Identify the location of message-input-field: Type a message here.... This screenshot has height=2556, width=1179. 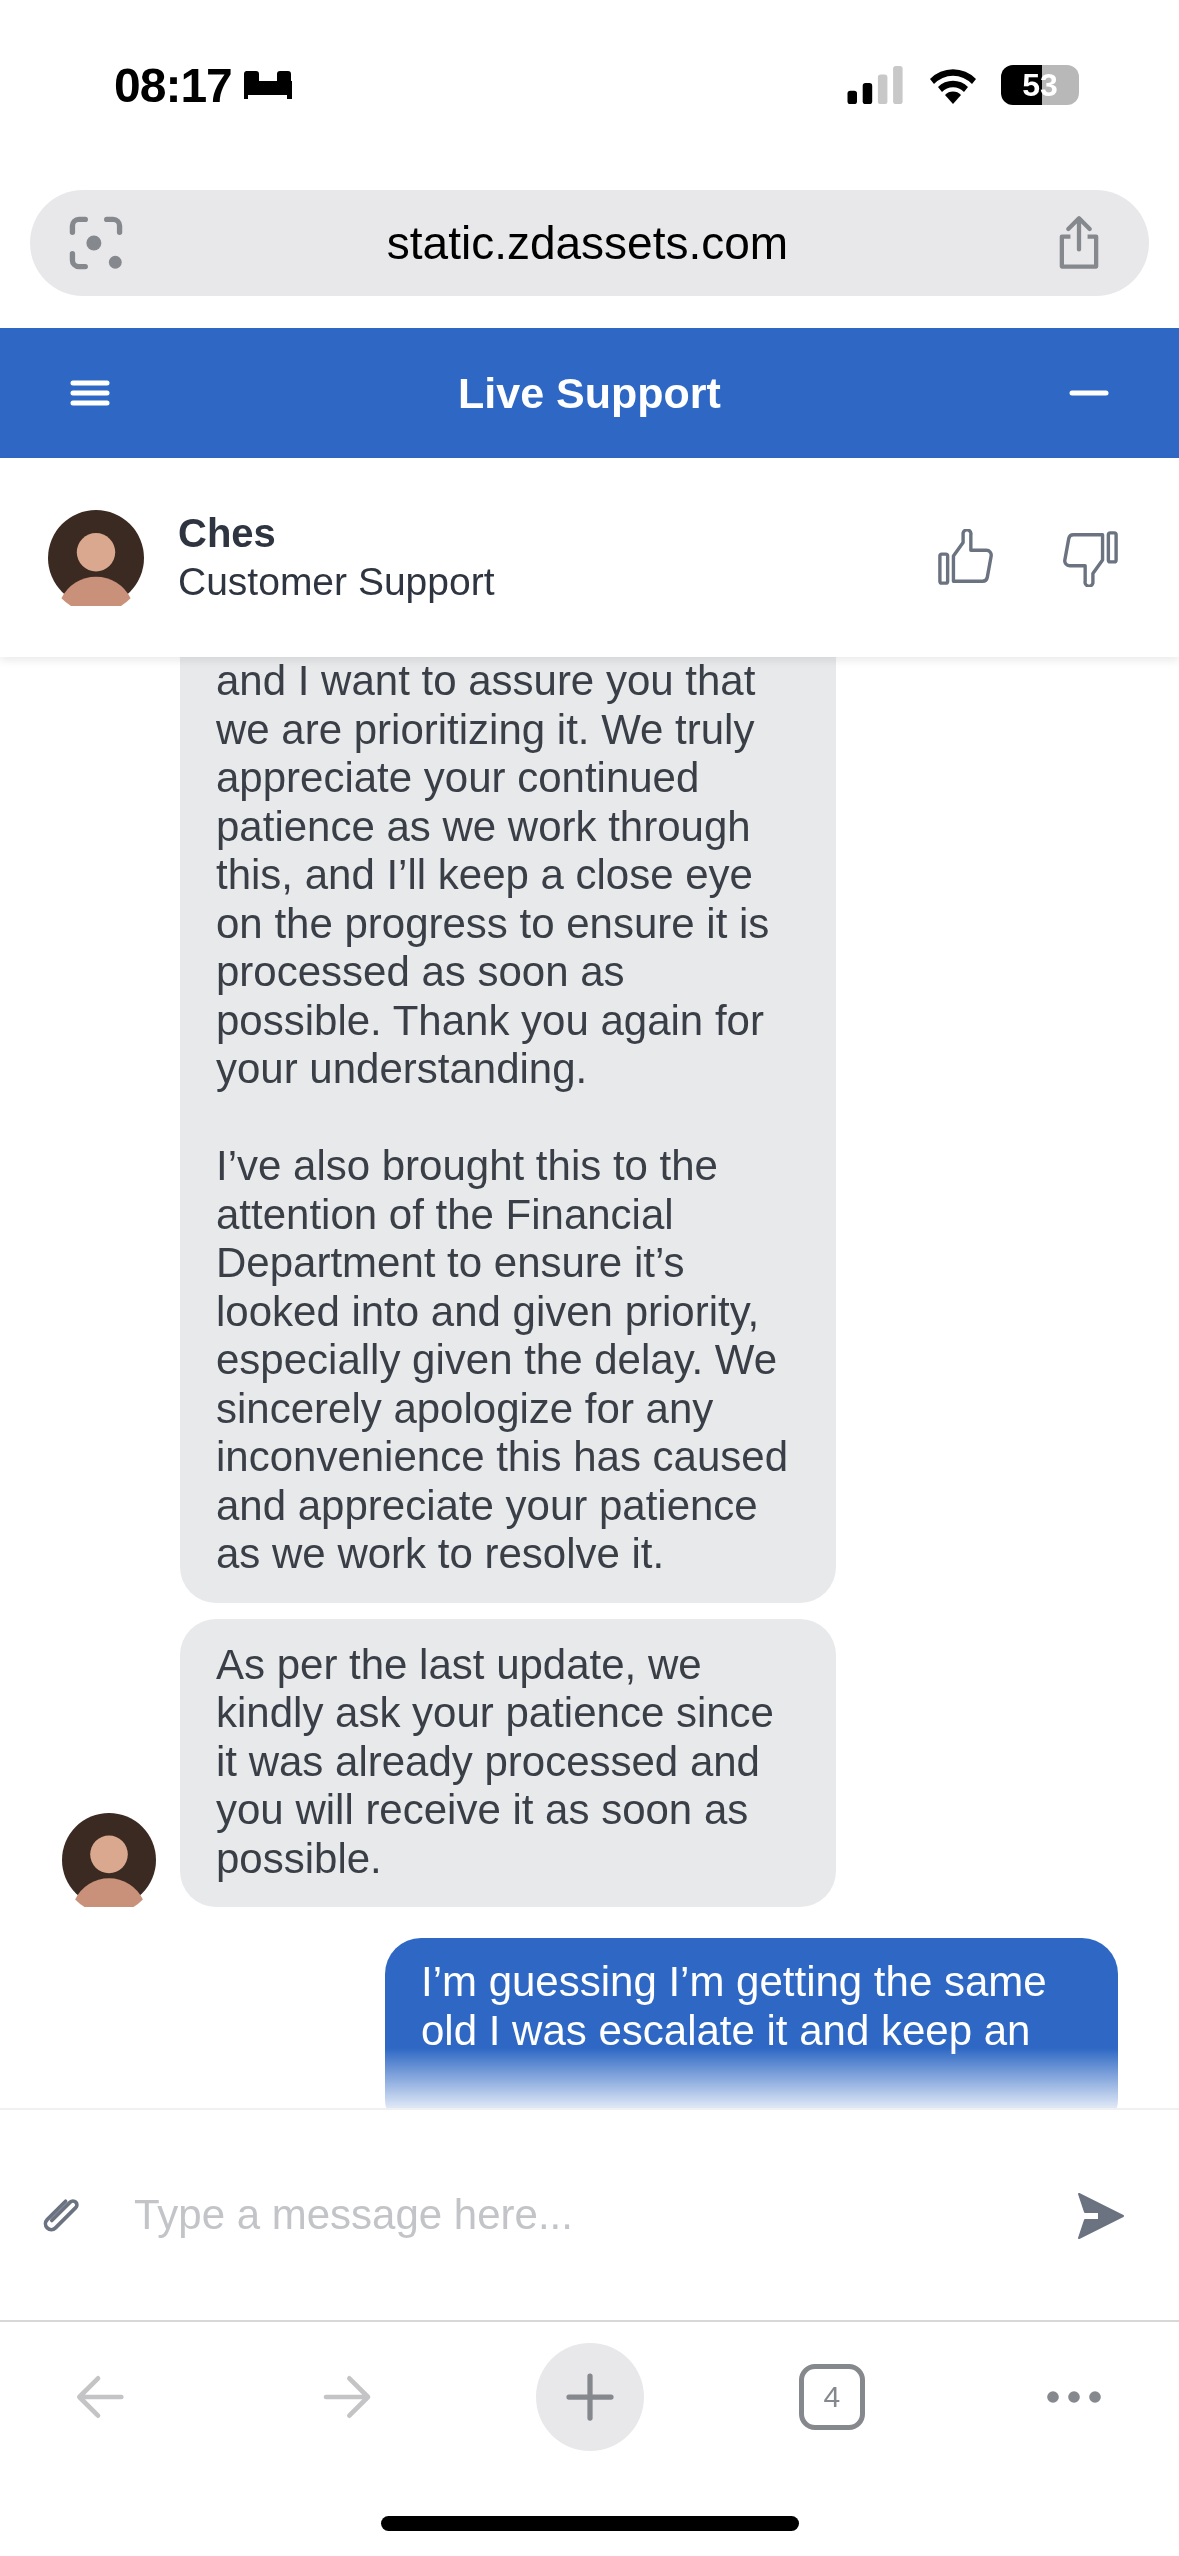
(579, 2215).